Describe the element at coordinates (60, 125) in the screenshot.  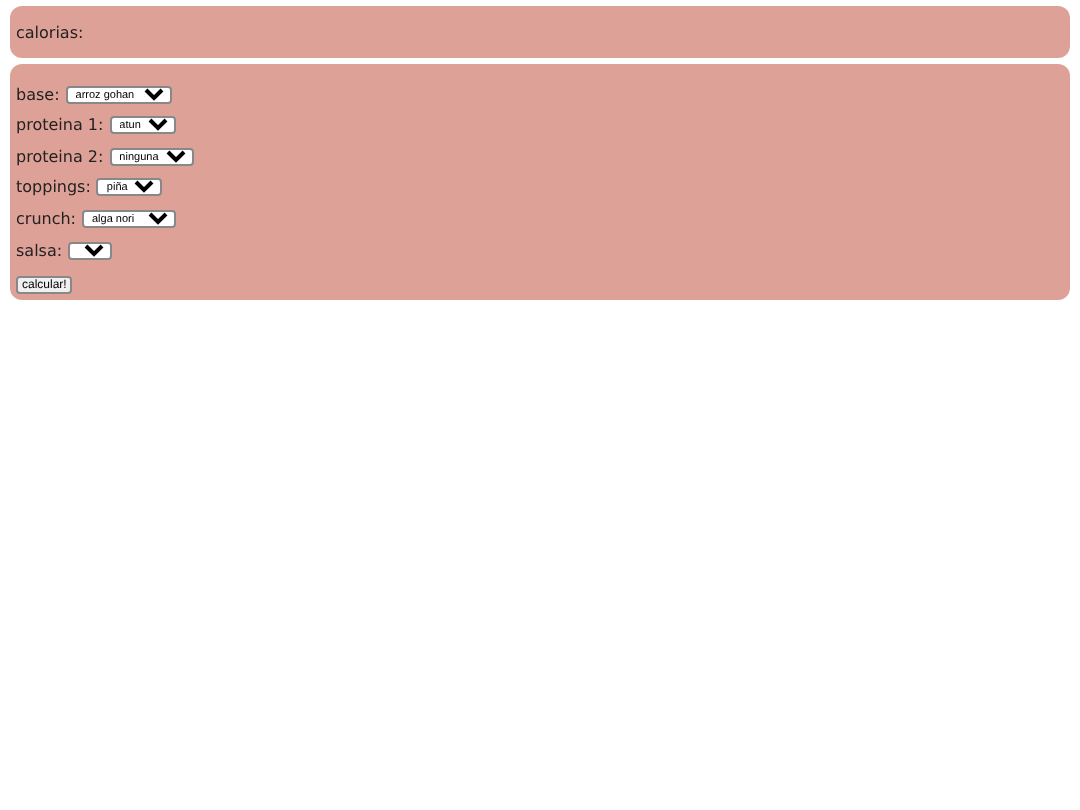
I see `field-label: proteina 1:` at that location.